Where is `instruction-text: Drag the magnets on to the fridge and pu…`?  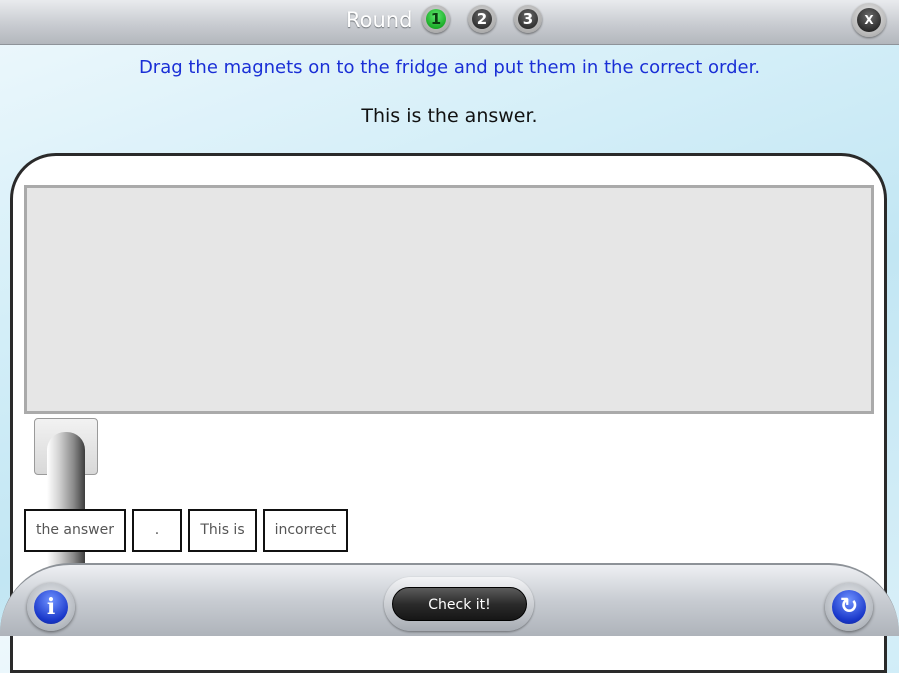 instruction-text: Drag the magnets on to the fridge and pu… is located at coordinates (449, 67).